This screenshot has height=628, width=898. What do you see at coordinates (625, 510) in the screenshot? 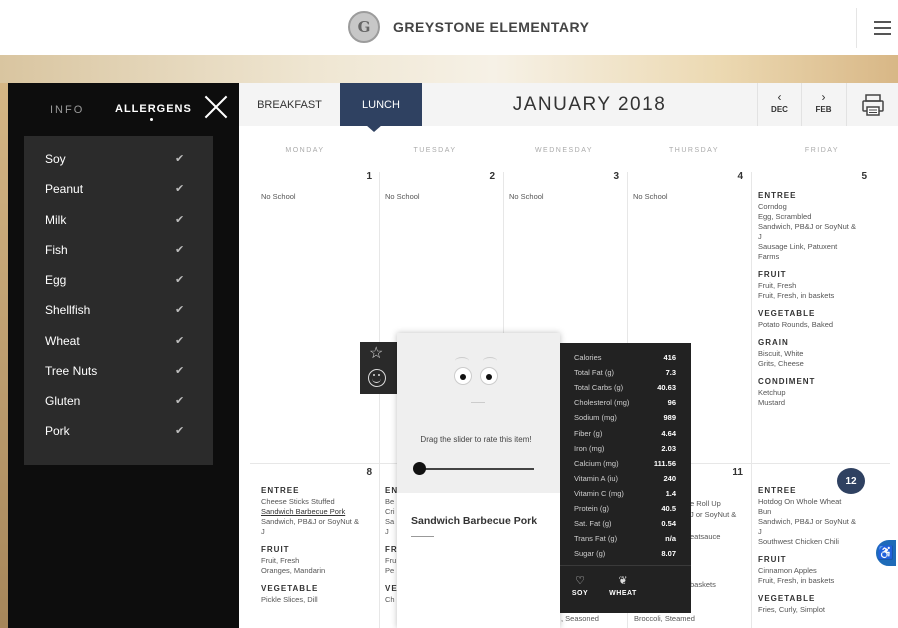
I see `nutrition-row: Protein (g) 40.5` at bounding box center [625, 510].